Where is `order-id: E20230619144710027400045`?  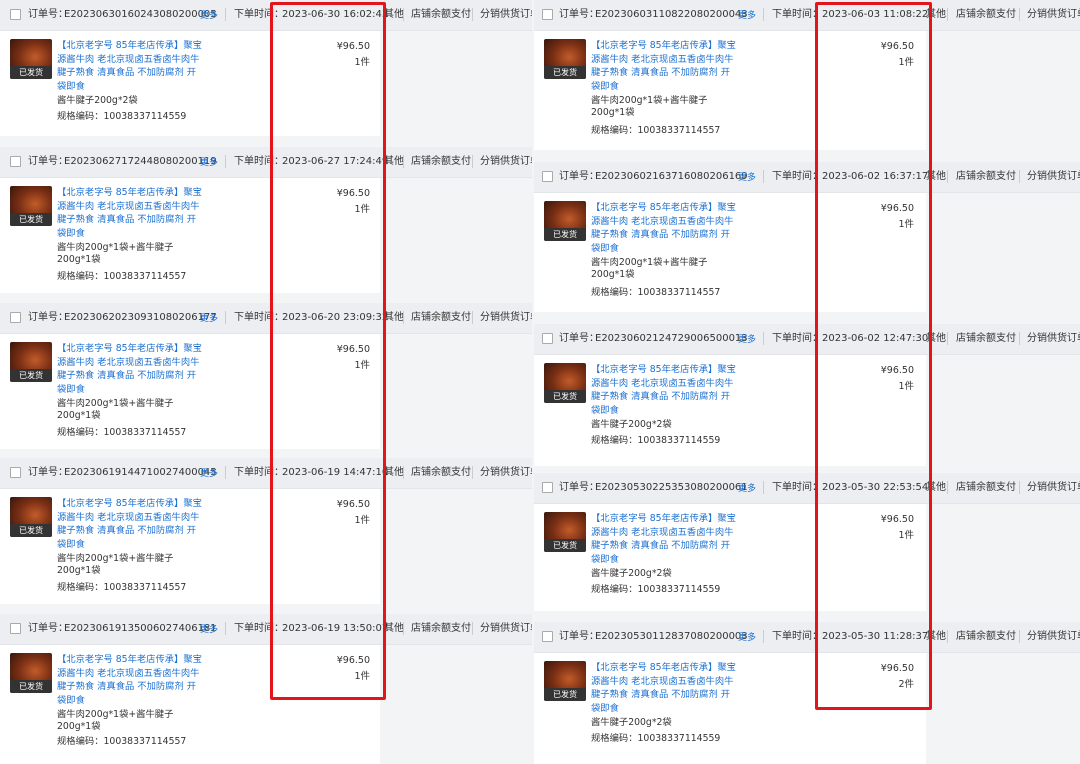 order-id: E20230619144710027400045 is located at coordinates (140, 472).